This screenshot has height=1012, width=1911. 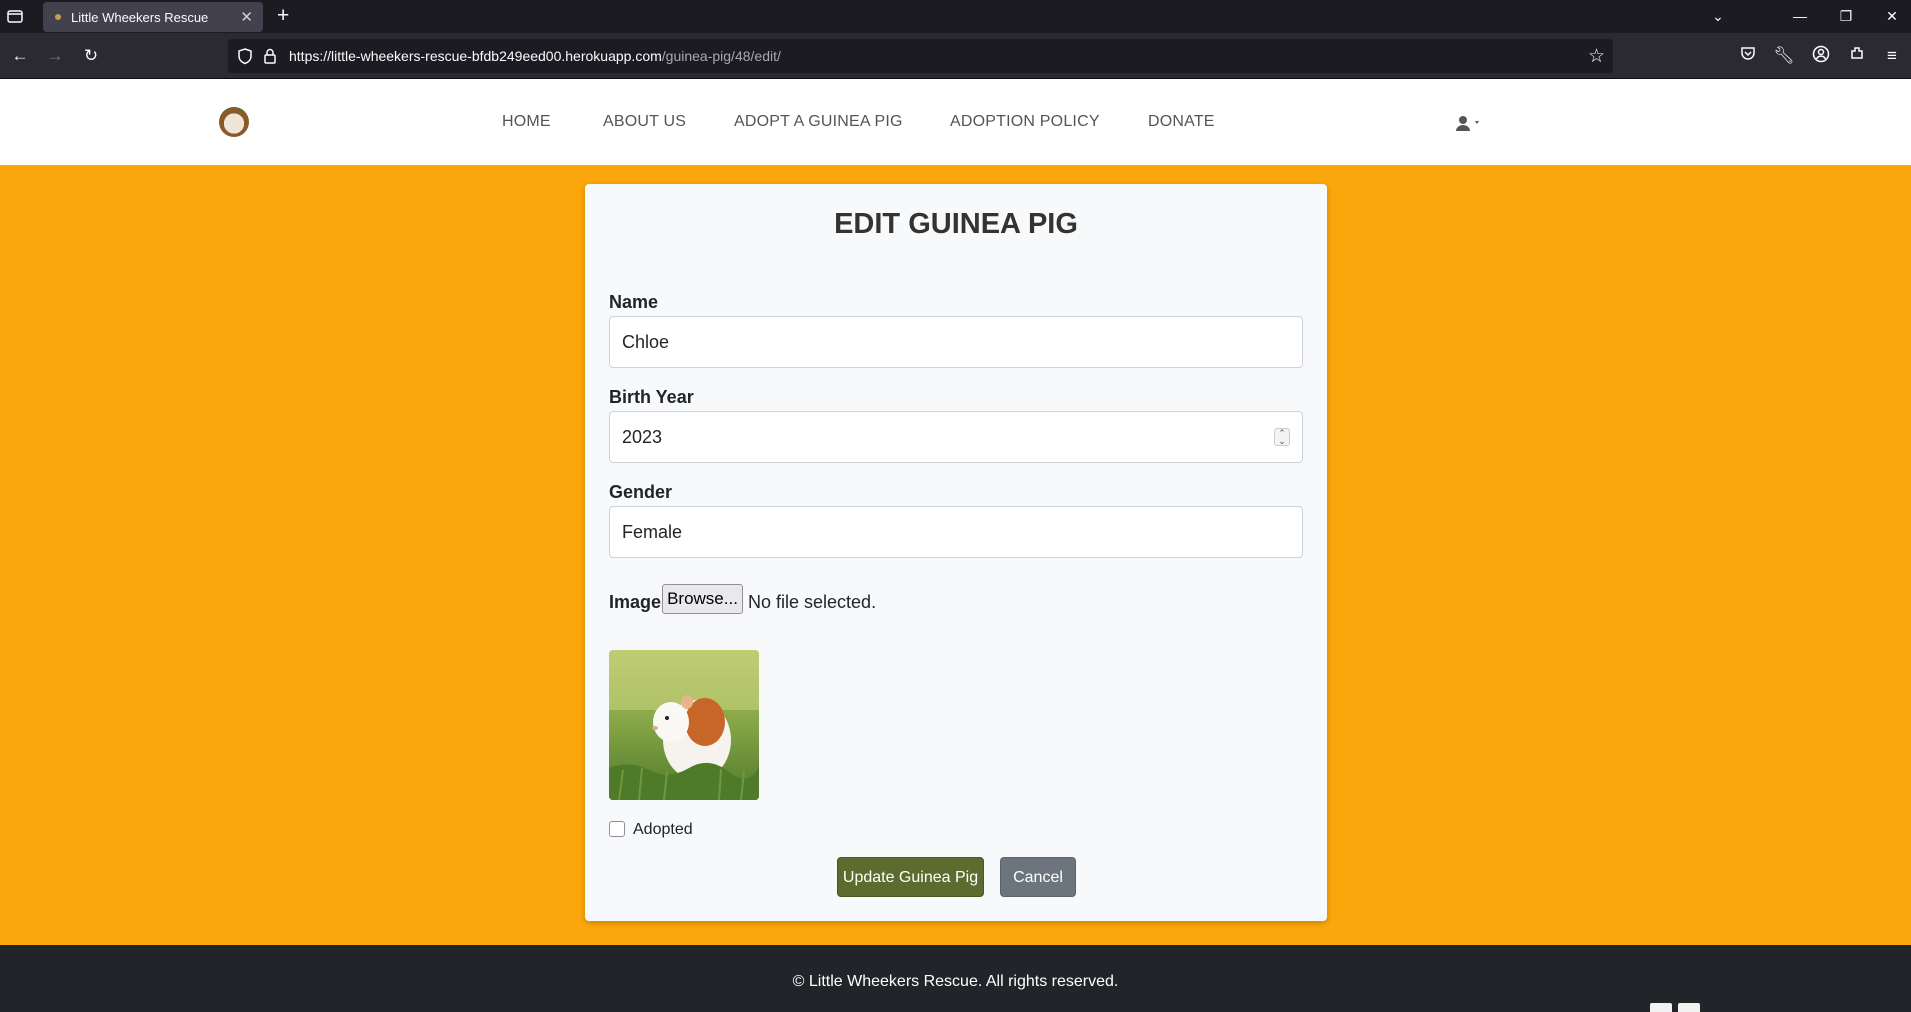 I want to click on file-status: No file selected., so click(x=812, y=602).